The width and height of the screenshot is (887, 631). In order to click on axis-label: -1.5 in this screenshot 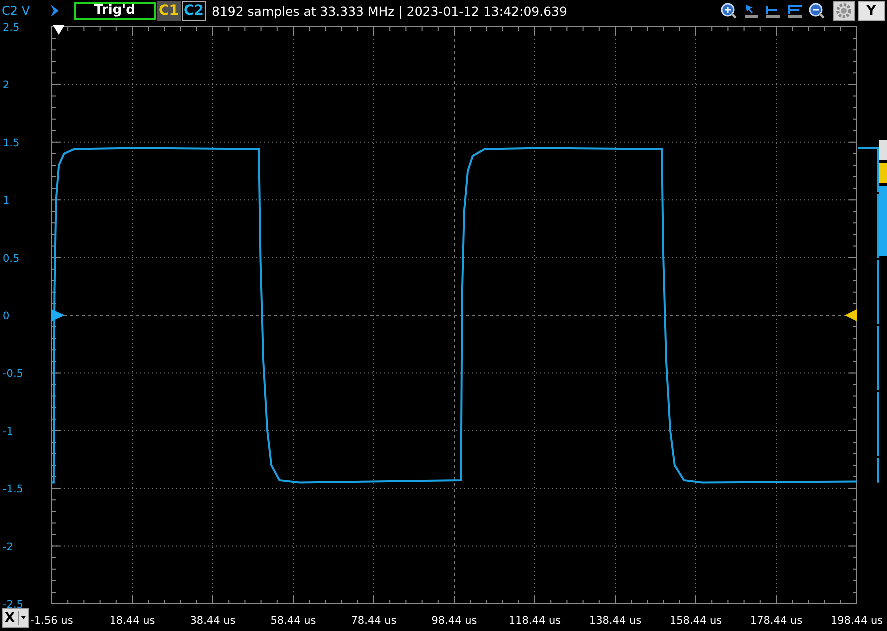, I will do `click(13, 490)`.